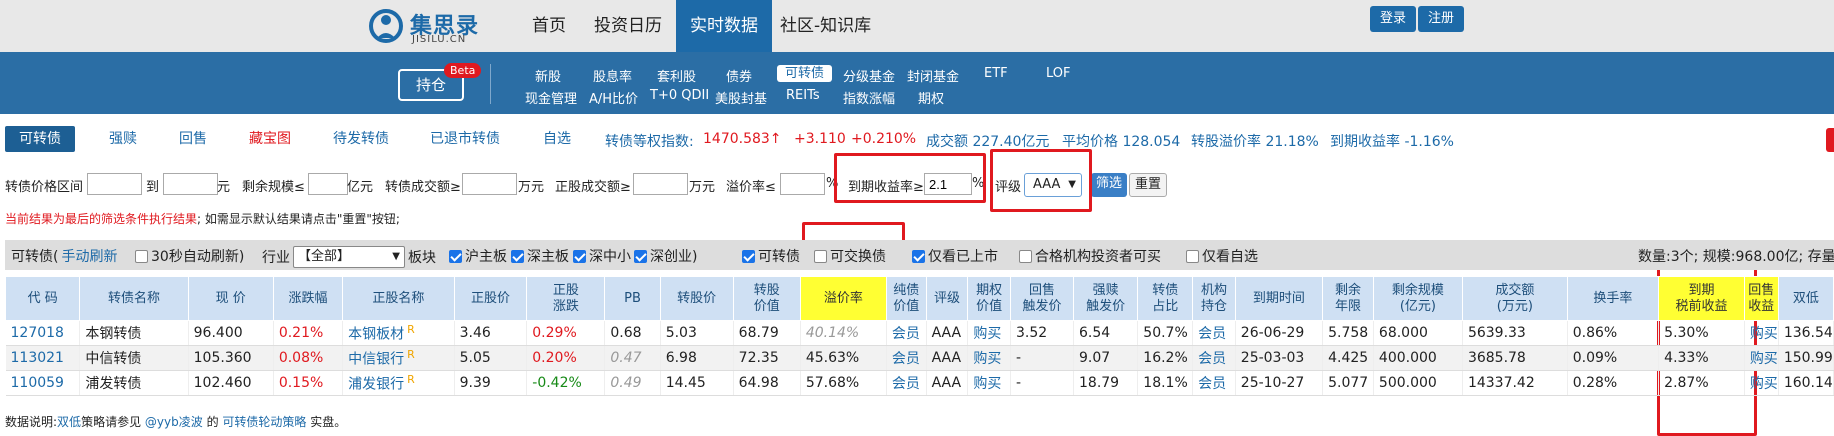  I want to click on column-header: 正股名称, so click(398, 298).